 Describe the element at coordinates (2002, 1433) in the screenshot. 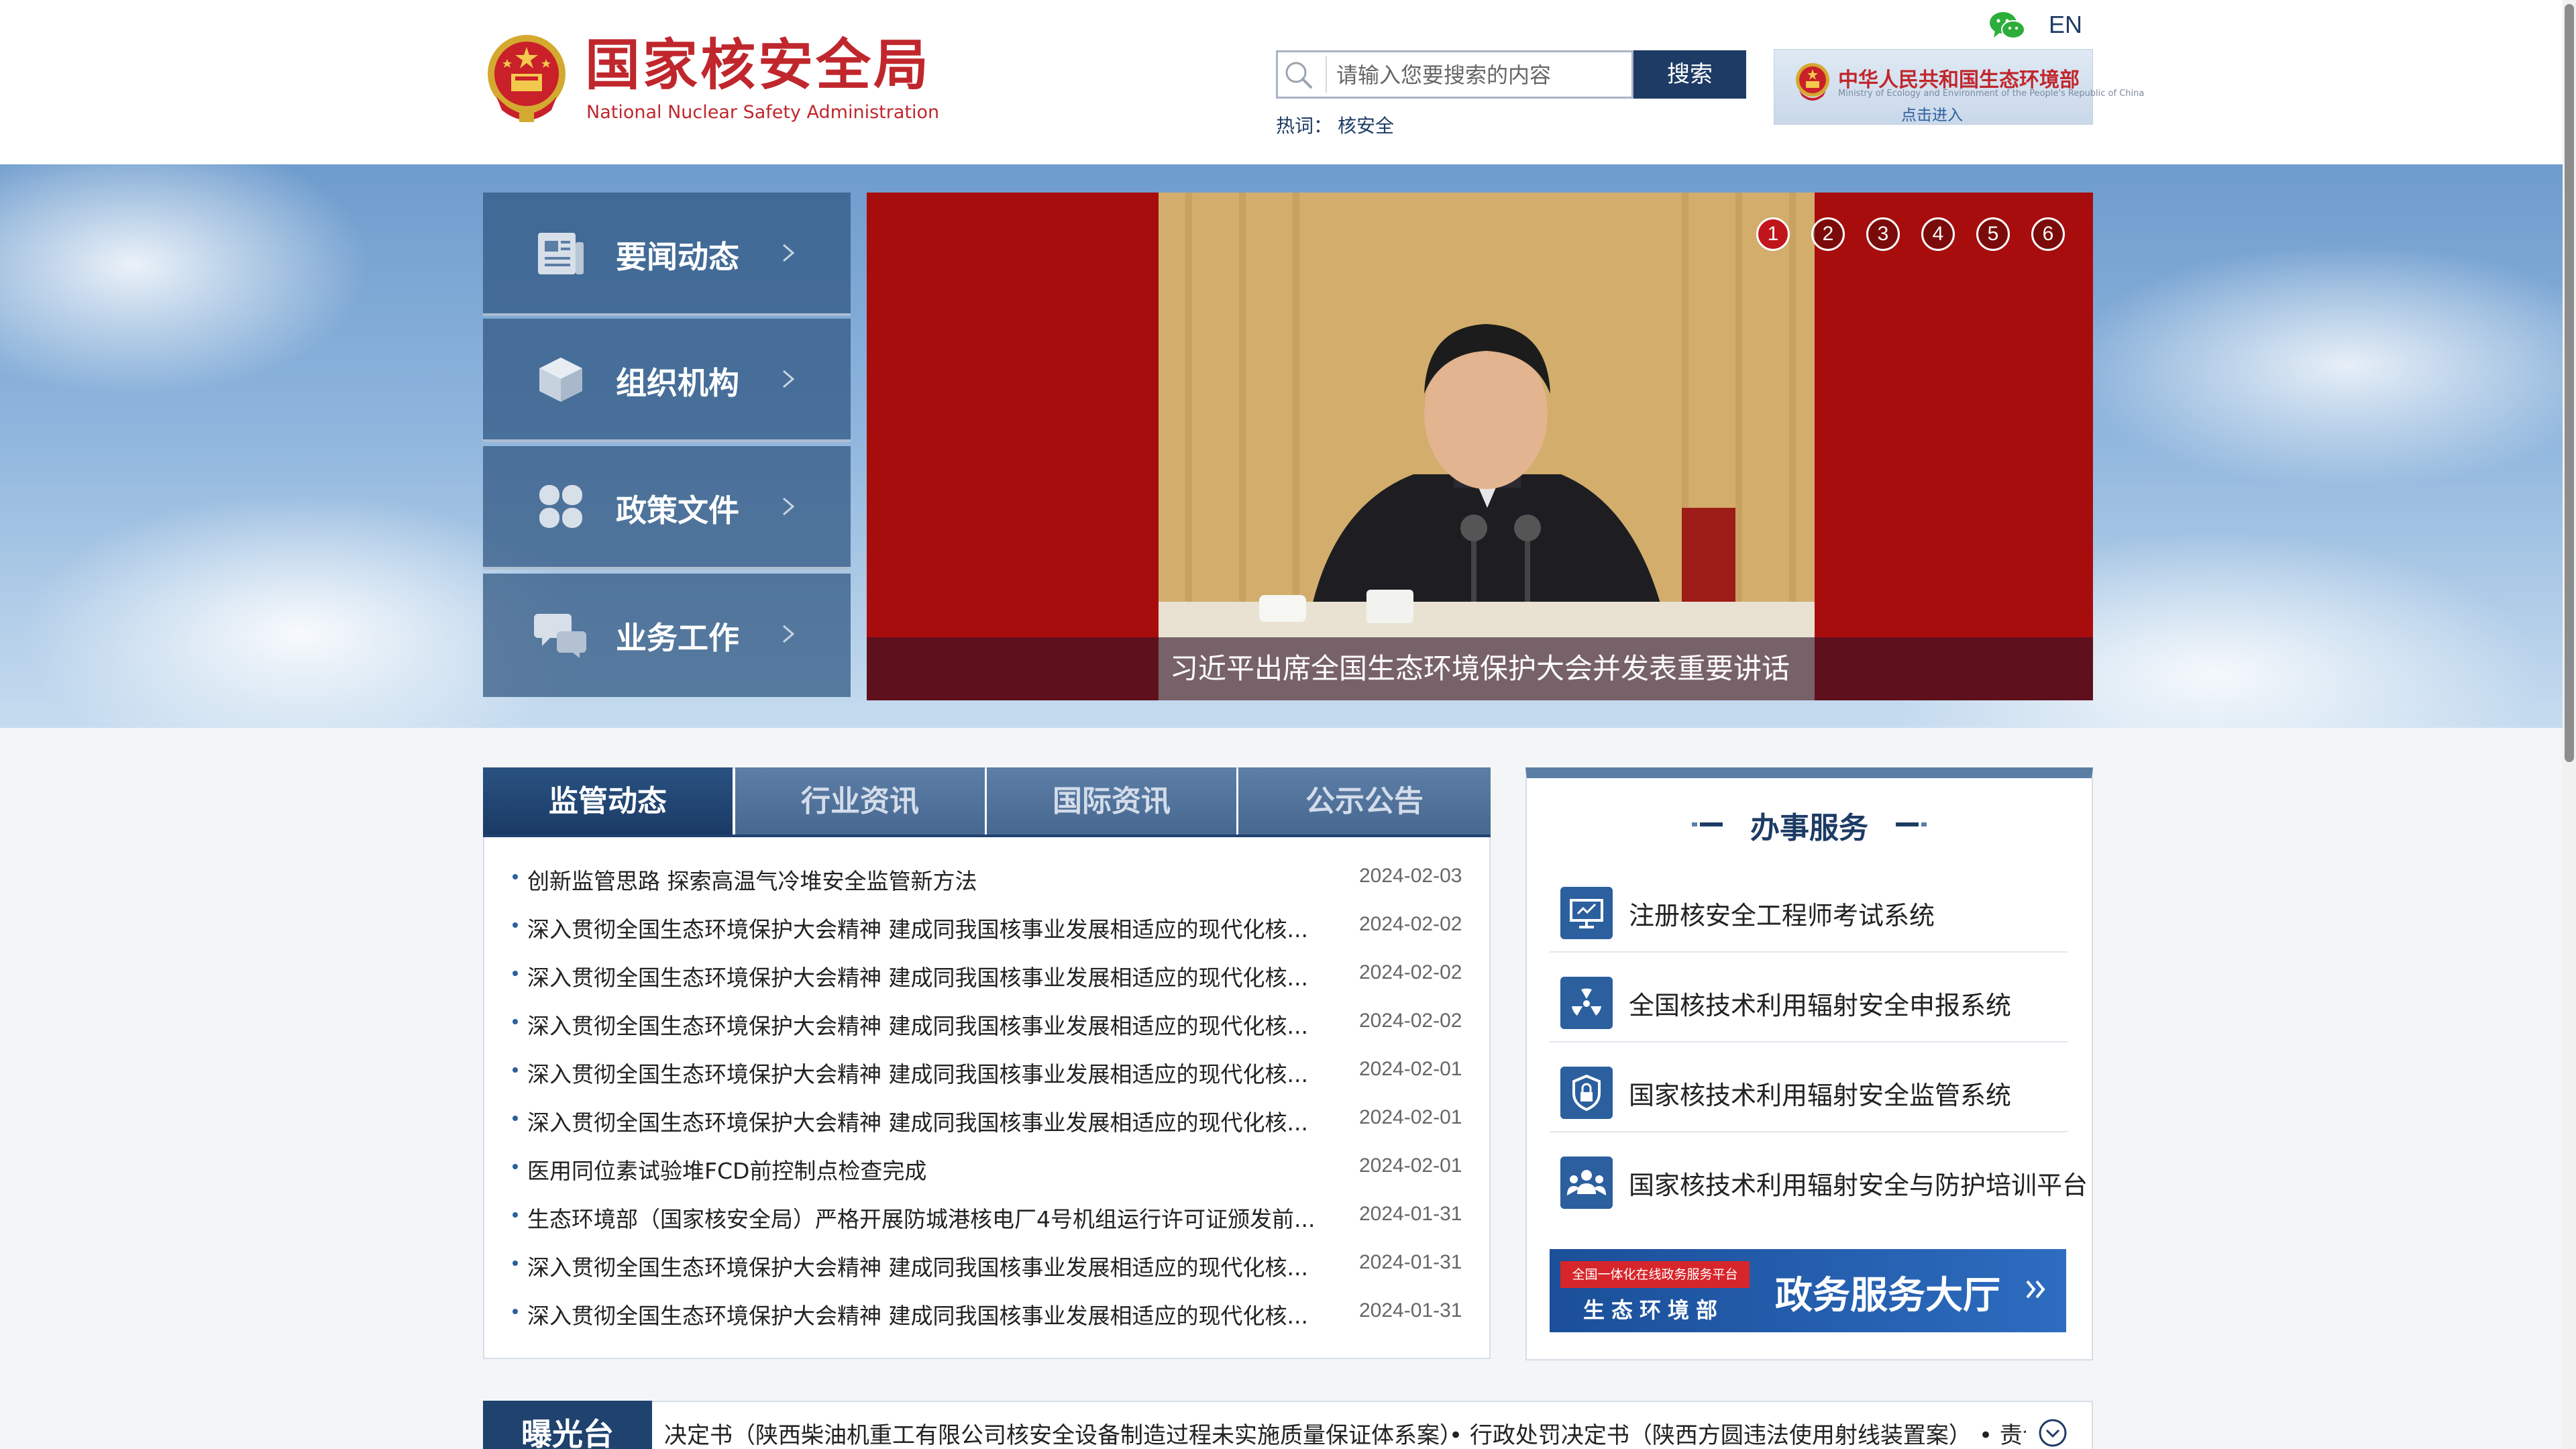

I see `exposure-item: • 责令` at that location.